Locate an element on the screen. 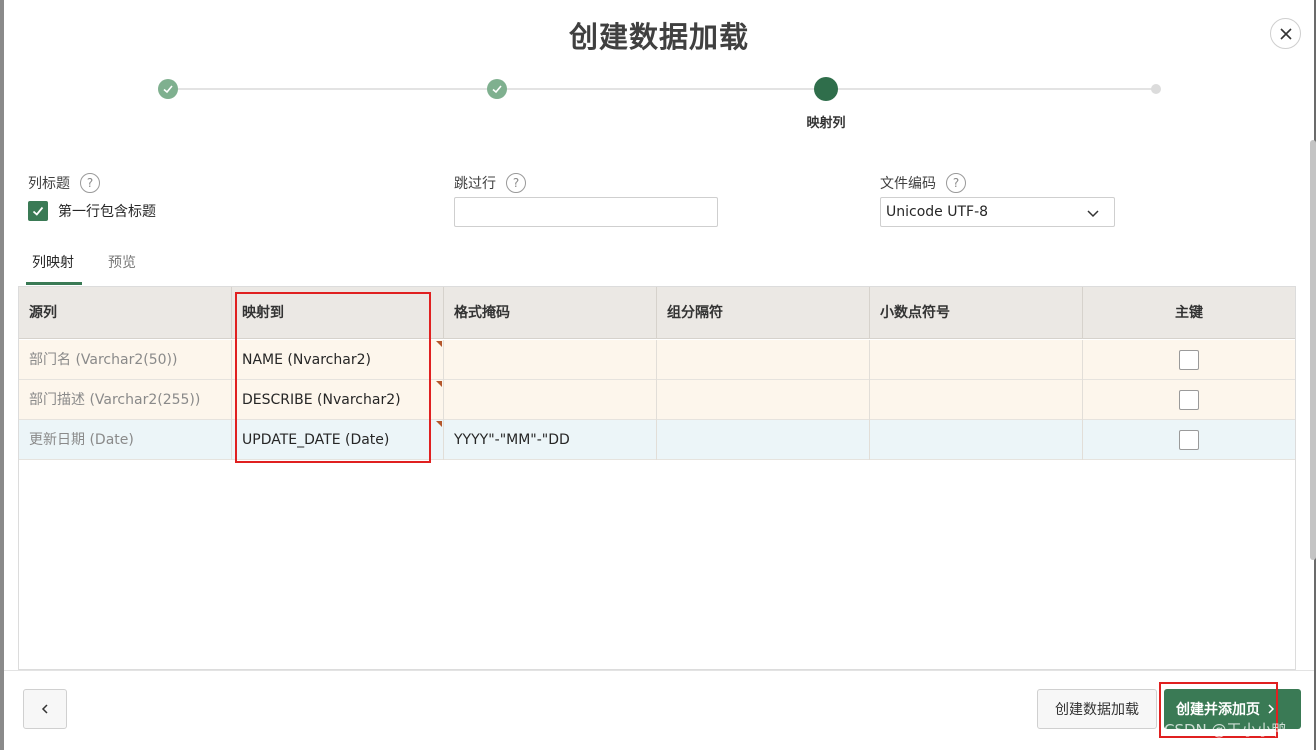 The width and height of the screenshot is (1316, 750). close-button is located at coordinates (1285, 33).